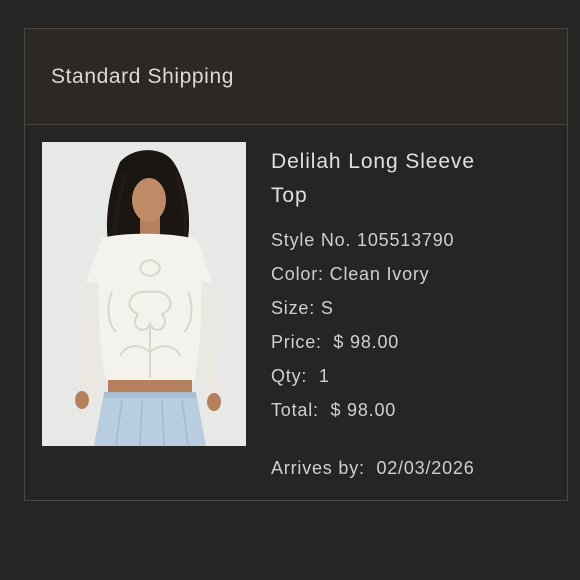 Image resolution: width=580 pixels, height=580 pixels. I want to click on style-number: Style No. 105513790, so click(411, 240).